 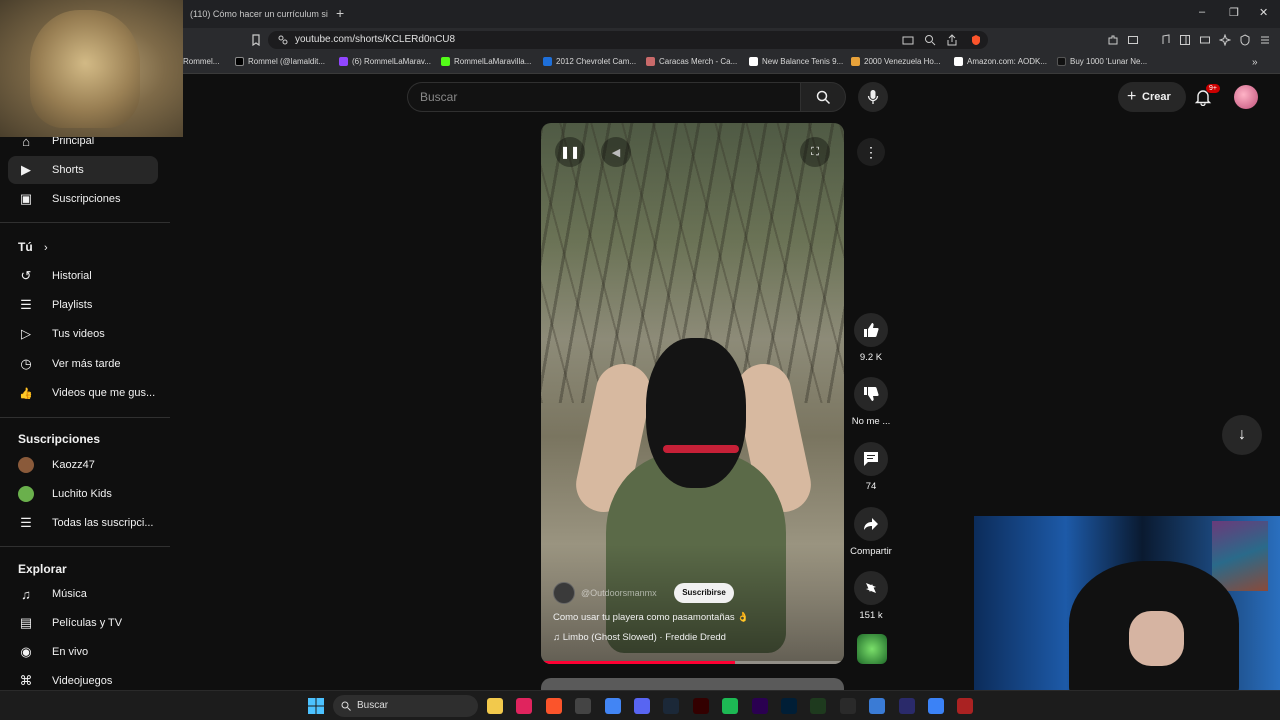 I want to click on menu-icon, so click(x=1265, y=40).